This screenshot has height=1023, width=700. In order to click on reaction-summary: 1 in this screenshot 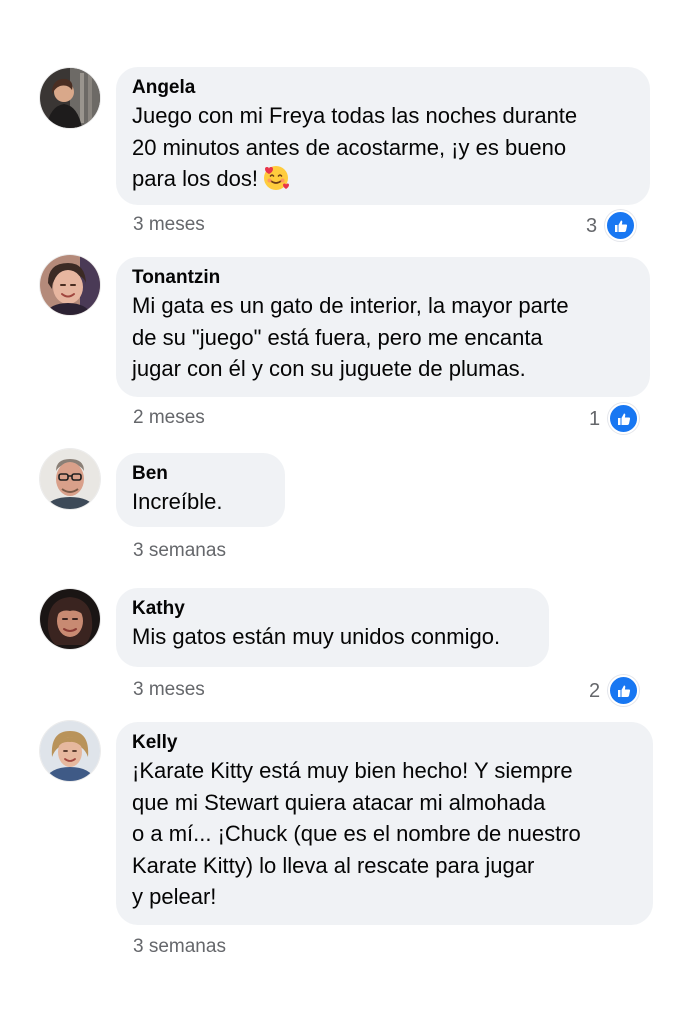, I will do `click(614, 418)`.